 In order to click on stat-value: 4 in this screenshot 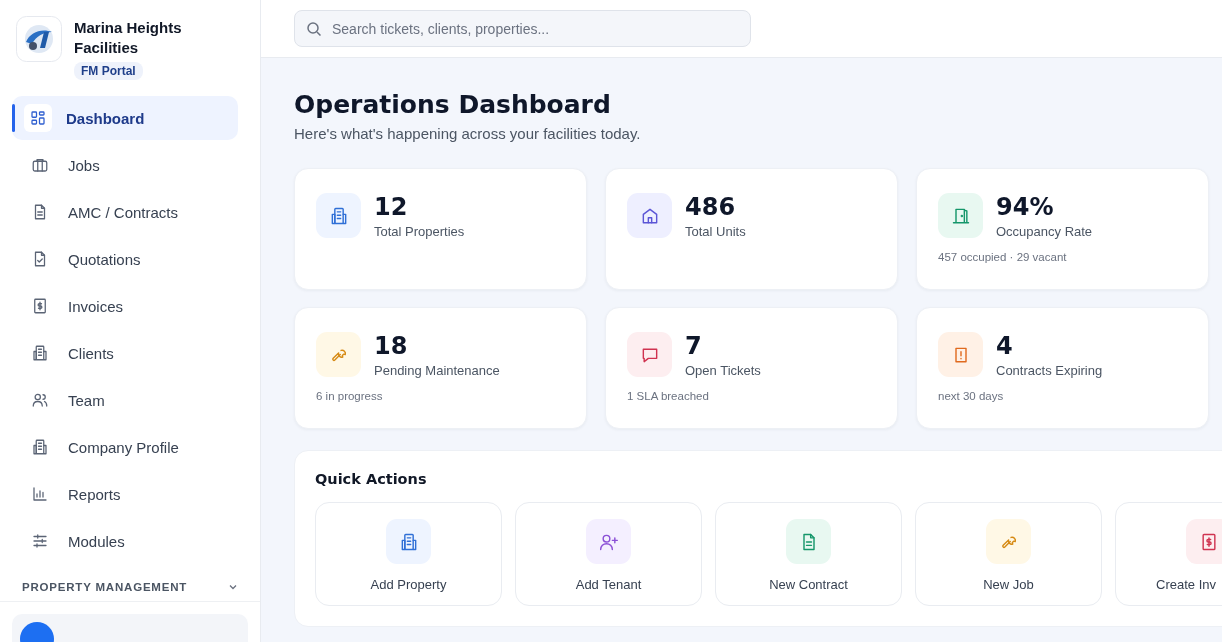, I will do `click(1004, 346)`.